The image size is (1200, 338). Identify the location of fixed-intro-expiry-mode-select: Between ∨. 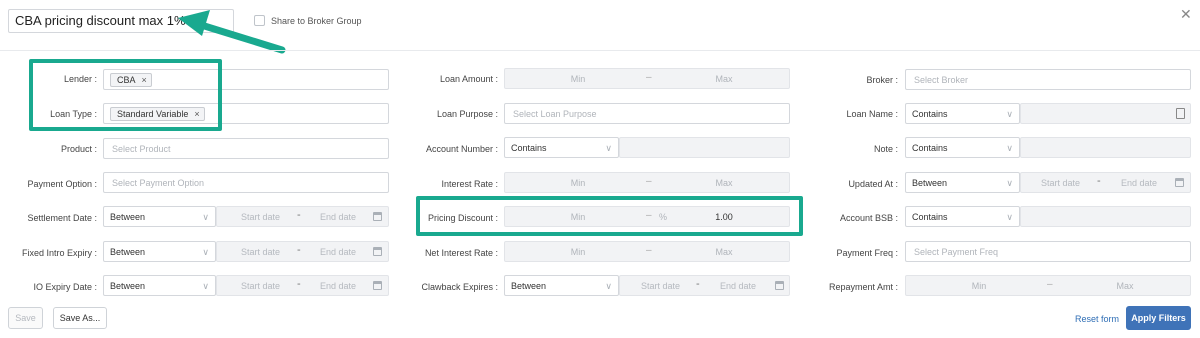
(159, 251).